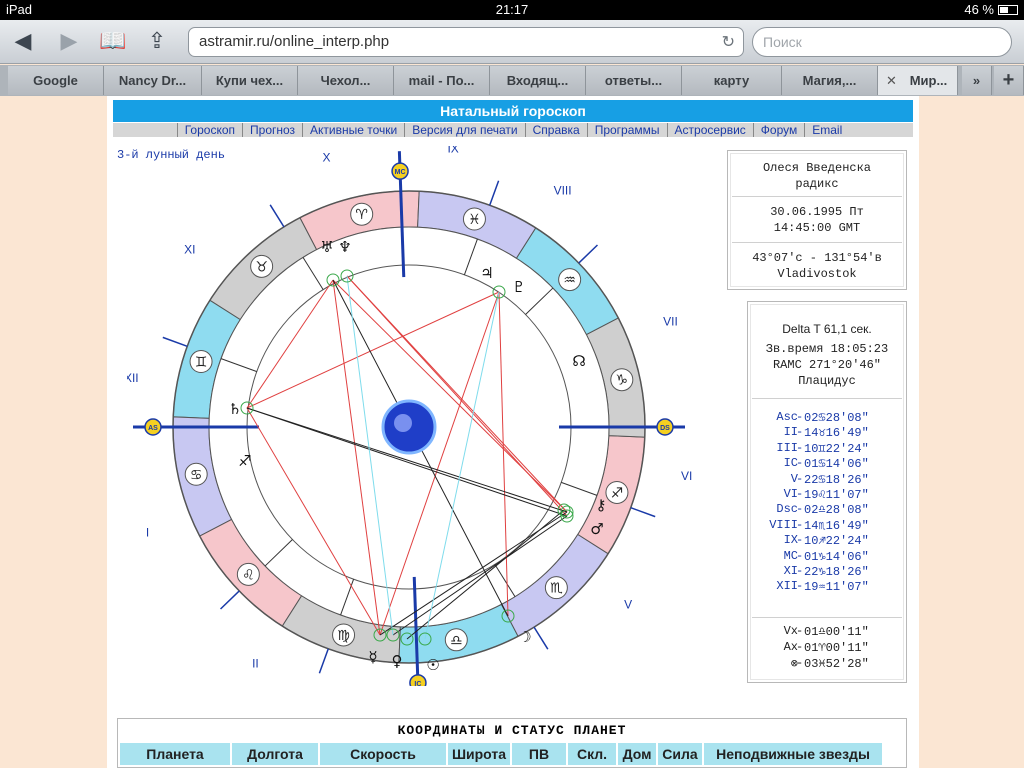 The image size is (1024, 768). I want to click on column-header: Скорость, so click(384, 754).